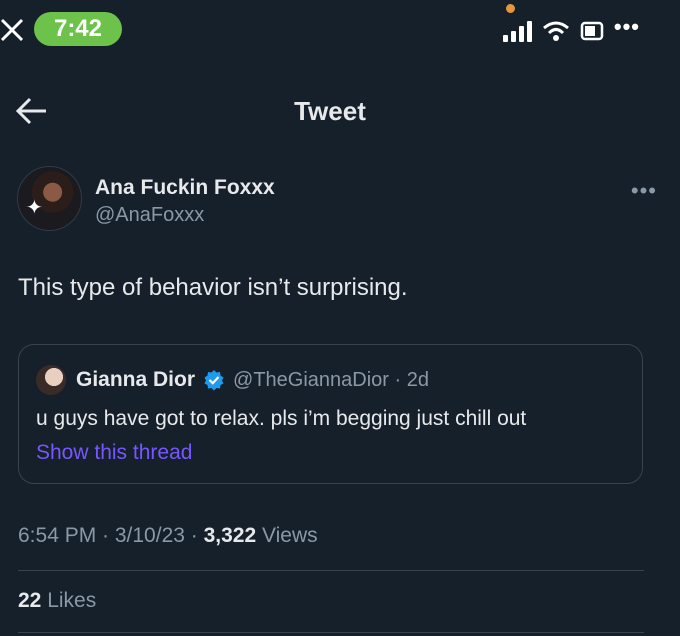 The width and height of the screenshot is (680, 636). What do you see at coordinates (644, 191) in the screenshot?
I see `more-options-icon: •••` at bounding box center [644, 191].